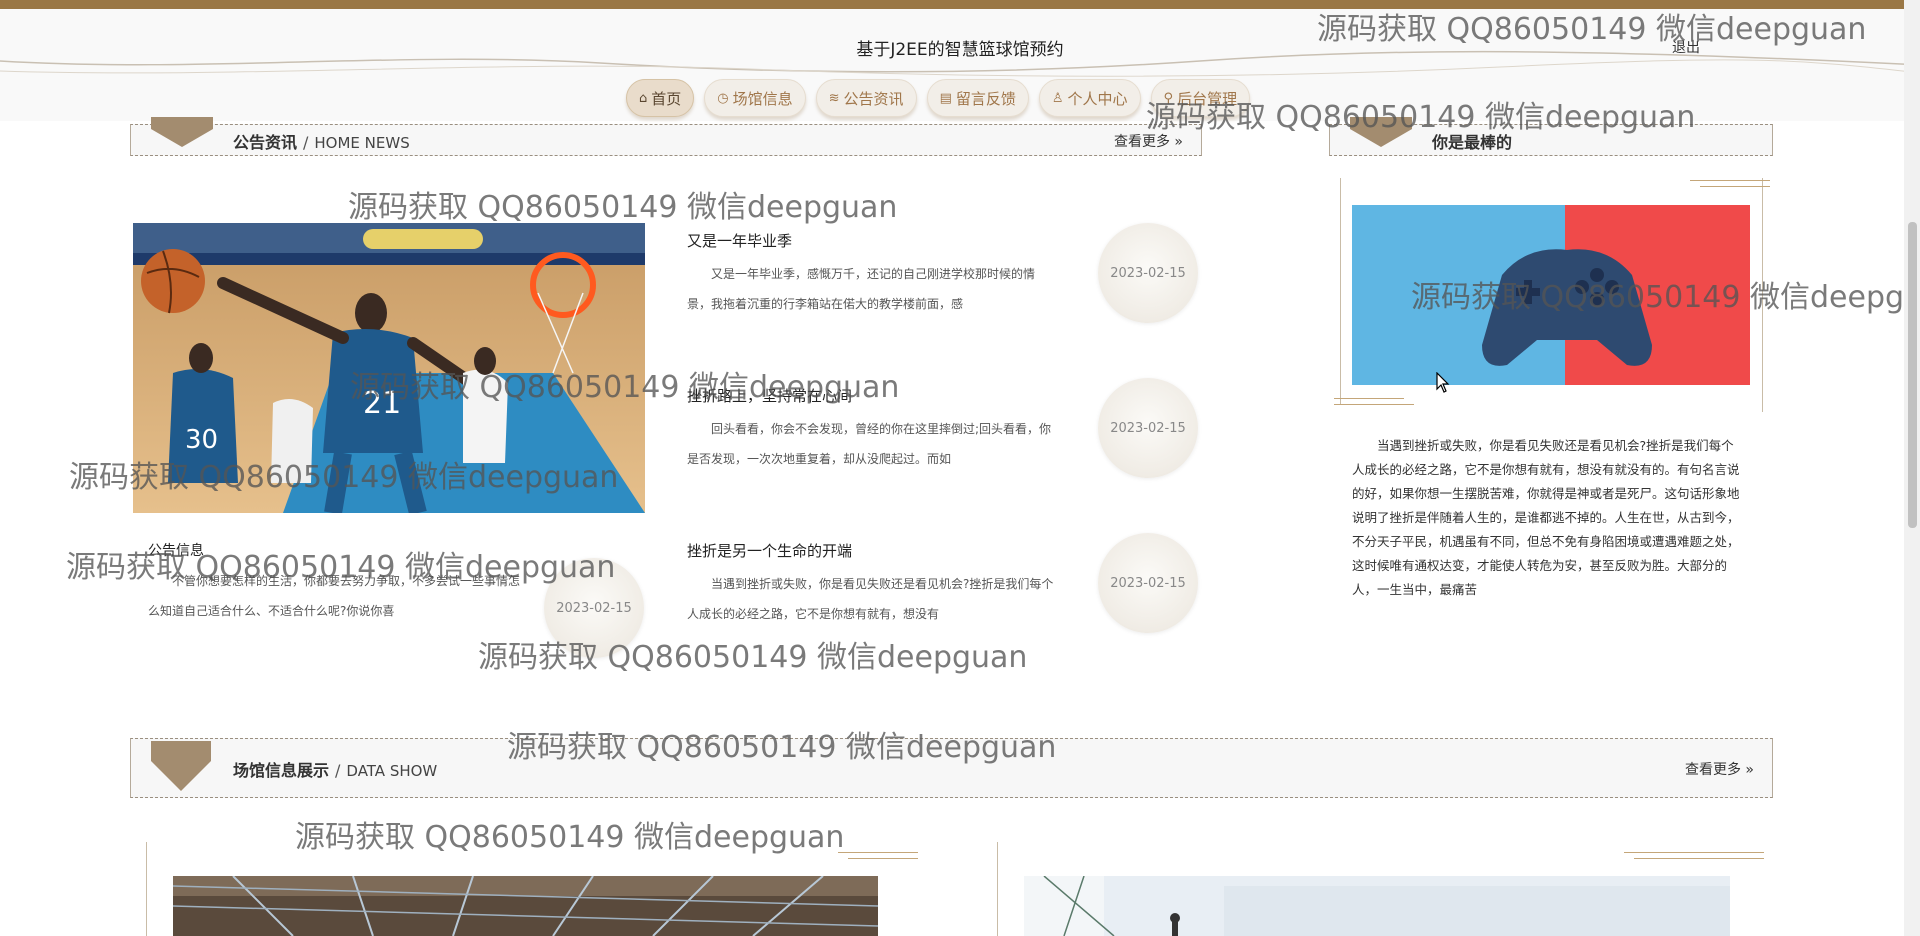  What do you see at coordinates (740, 241) in the screenshot?
I see `news-item-title: 又是一年毕业季` at bounding box center [740, 241].